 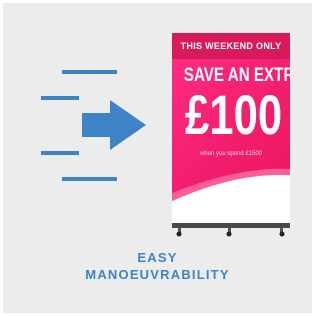 I want to click on arrow-right-icon, so click(x=114, y=125).